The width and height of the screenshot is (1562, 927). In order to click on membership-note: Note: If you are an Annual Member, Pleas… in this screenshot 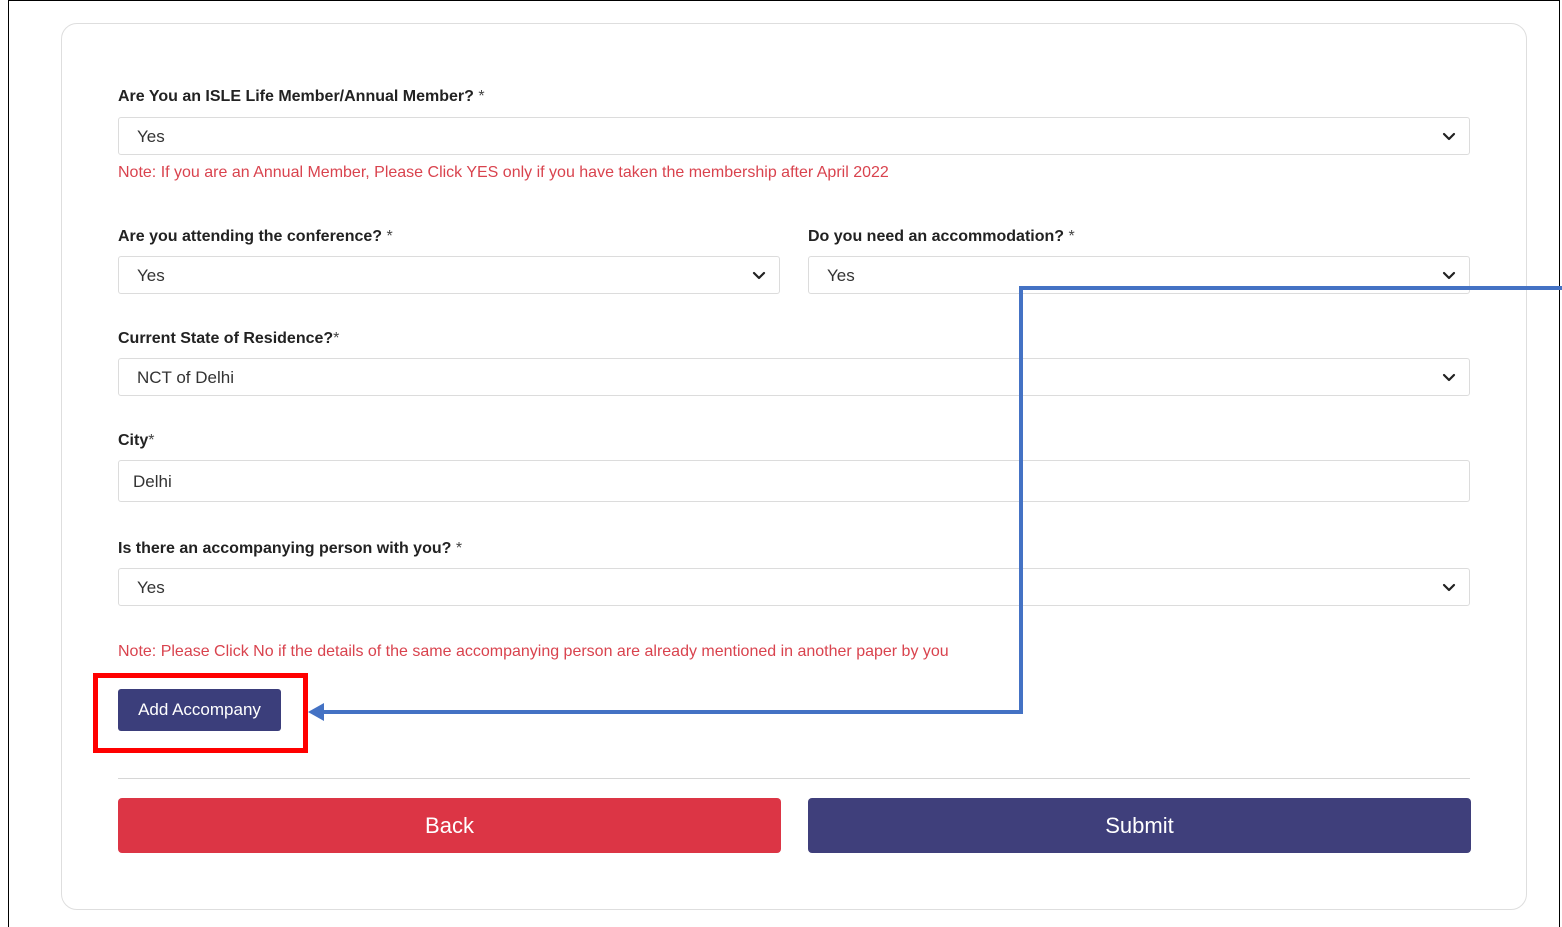, I will do `click(503, 172)`.